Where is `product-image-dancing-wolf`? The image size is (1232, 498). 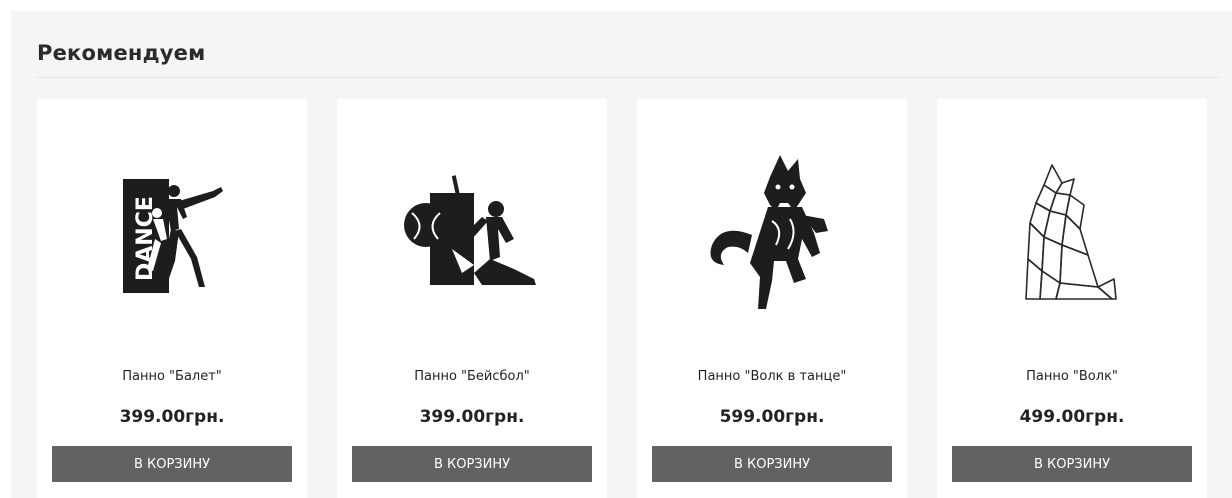
product-image-dancing-wolf is located at coordinates (772, 234).